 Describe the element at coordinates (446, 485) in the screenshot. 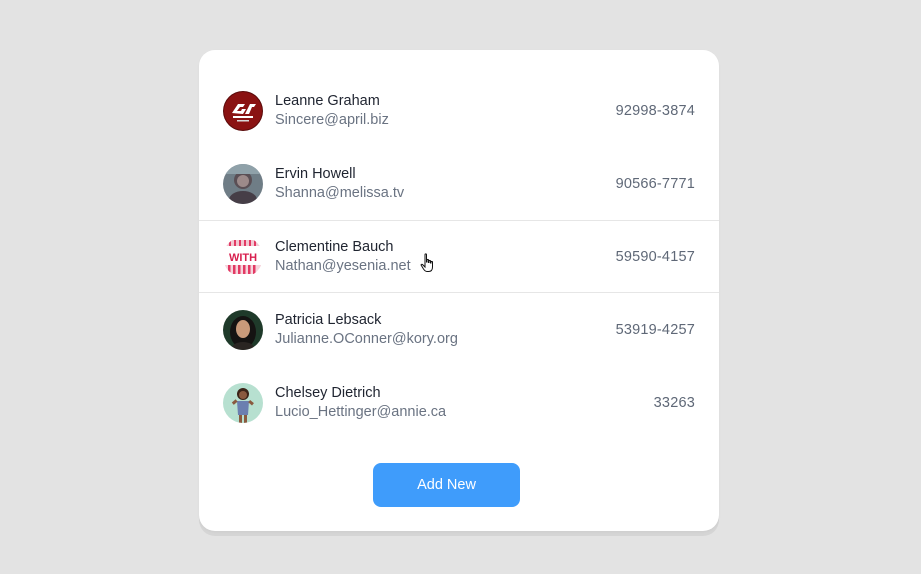

I see `add-new-button: Add New` at that location.